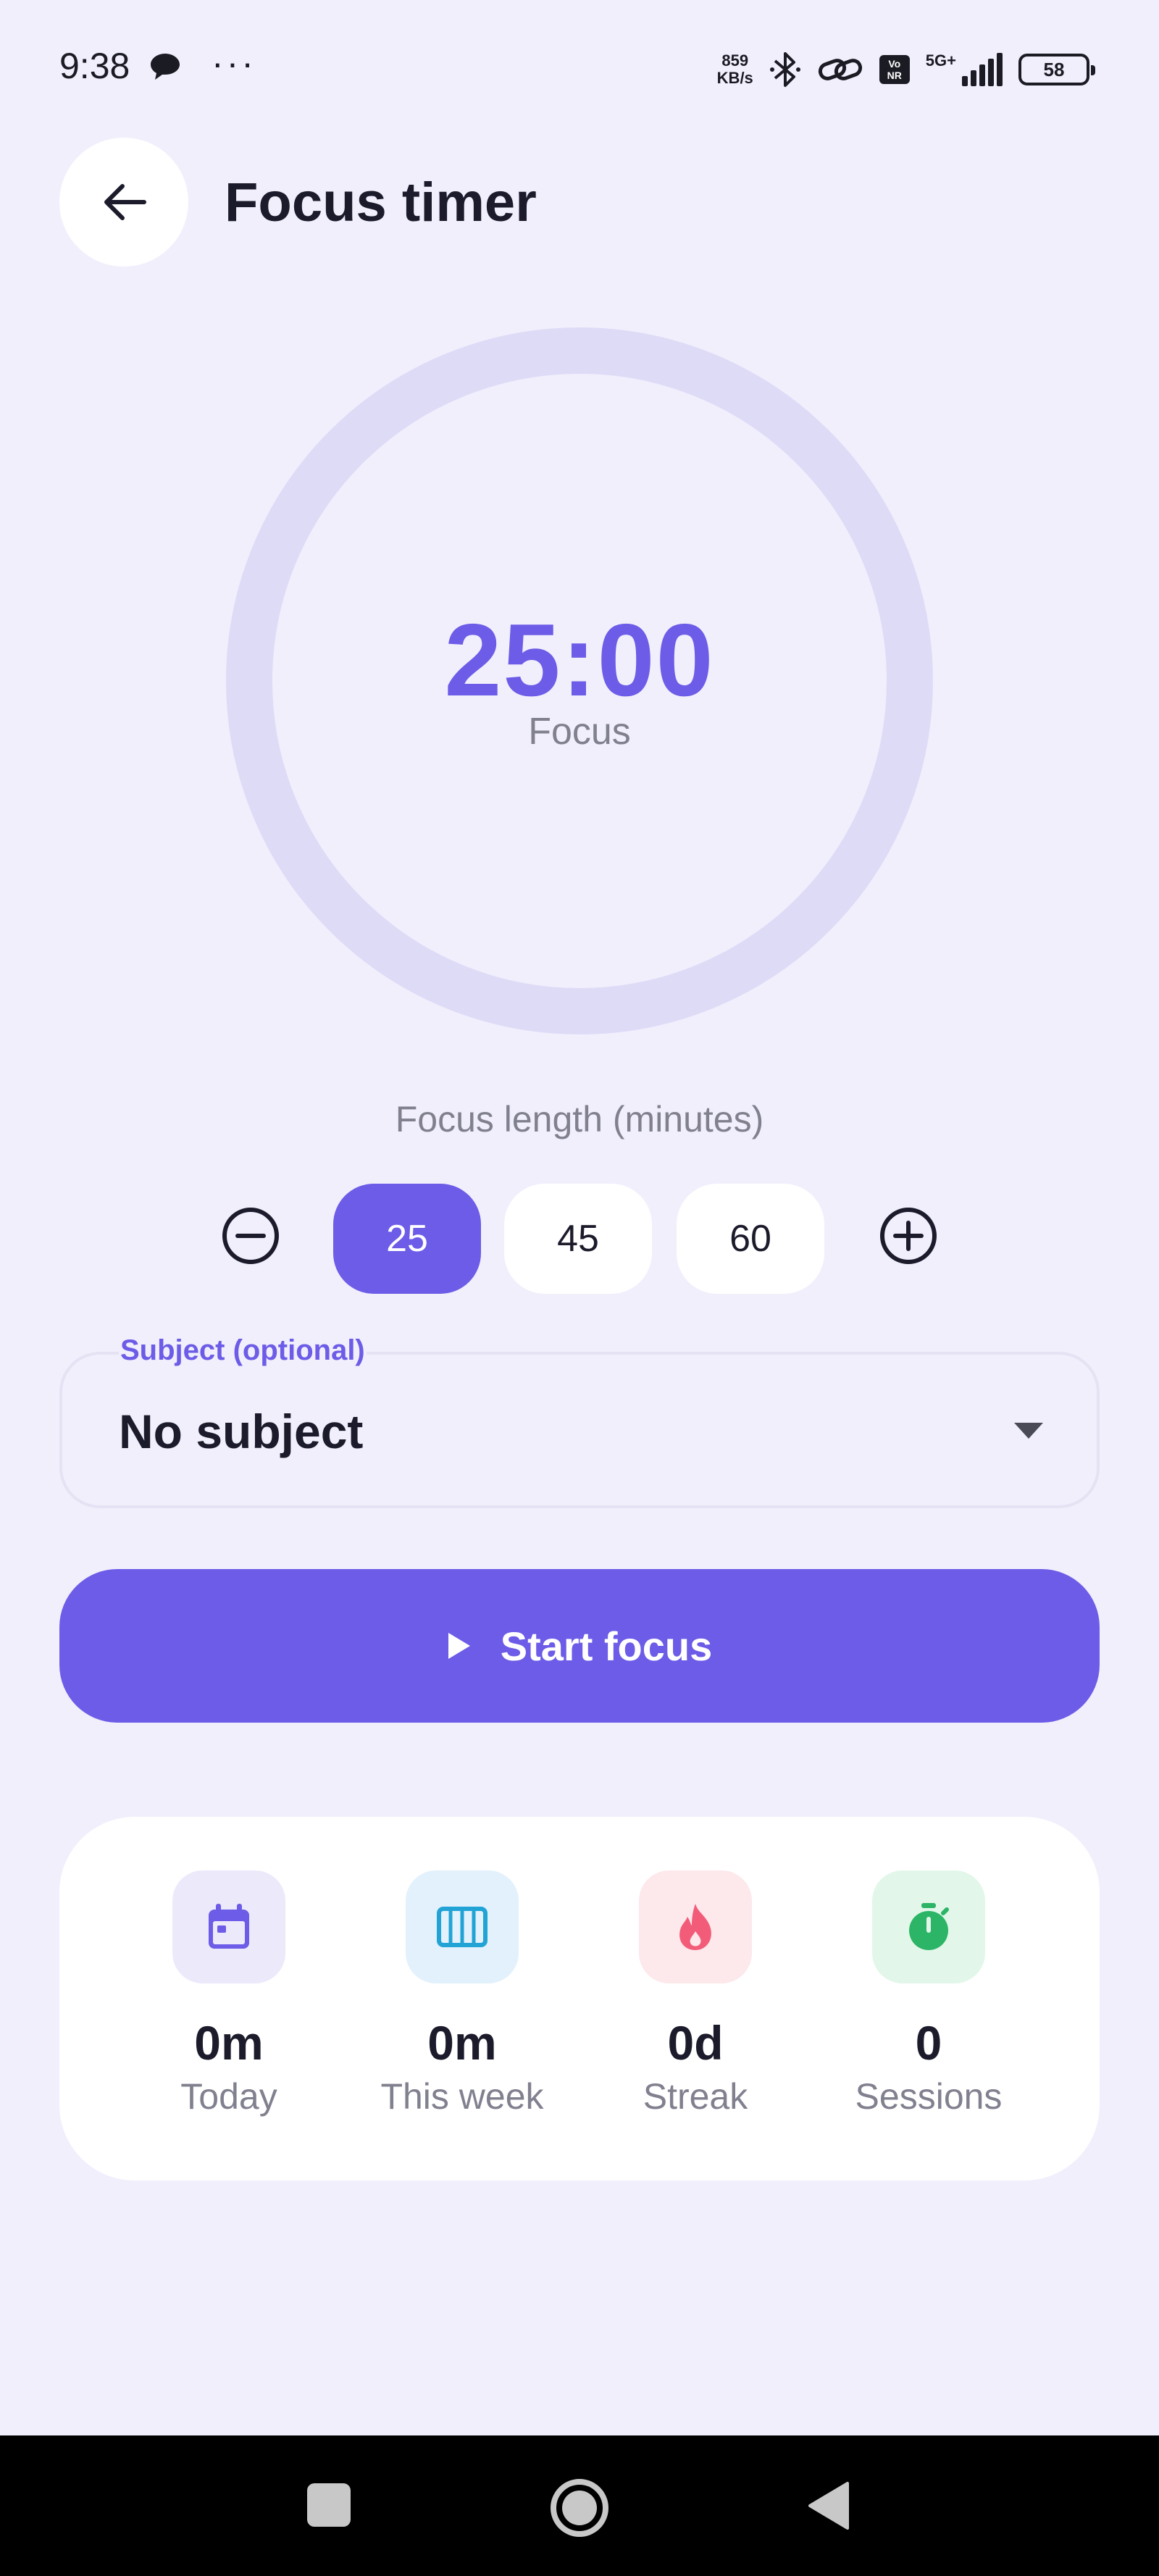 This screenshot has height=2576, width=1159. What do you see at coordinates (734, 78) in the screenshot?
I see `network-speed-unit: KB/s` at bounding box center [734, 78].